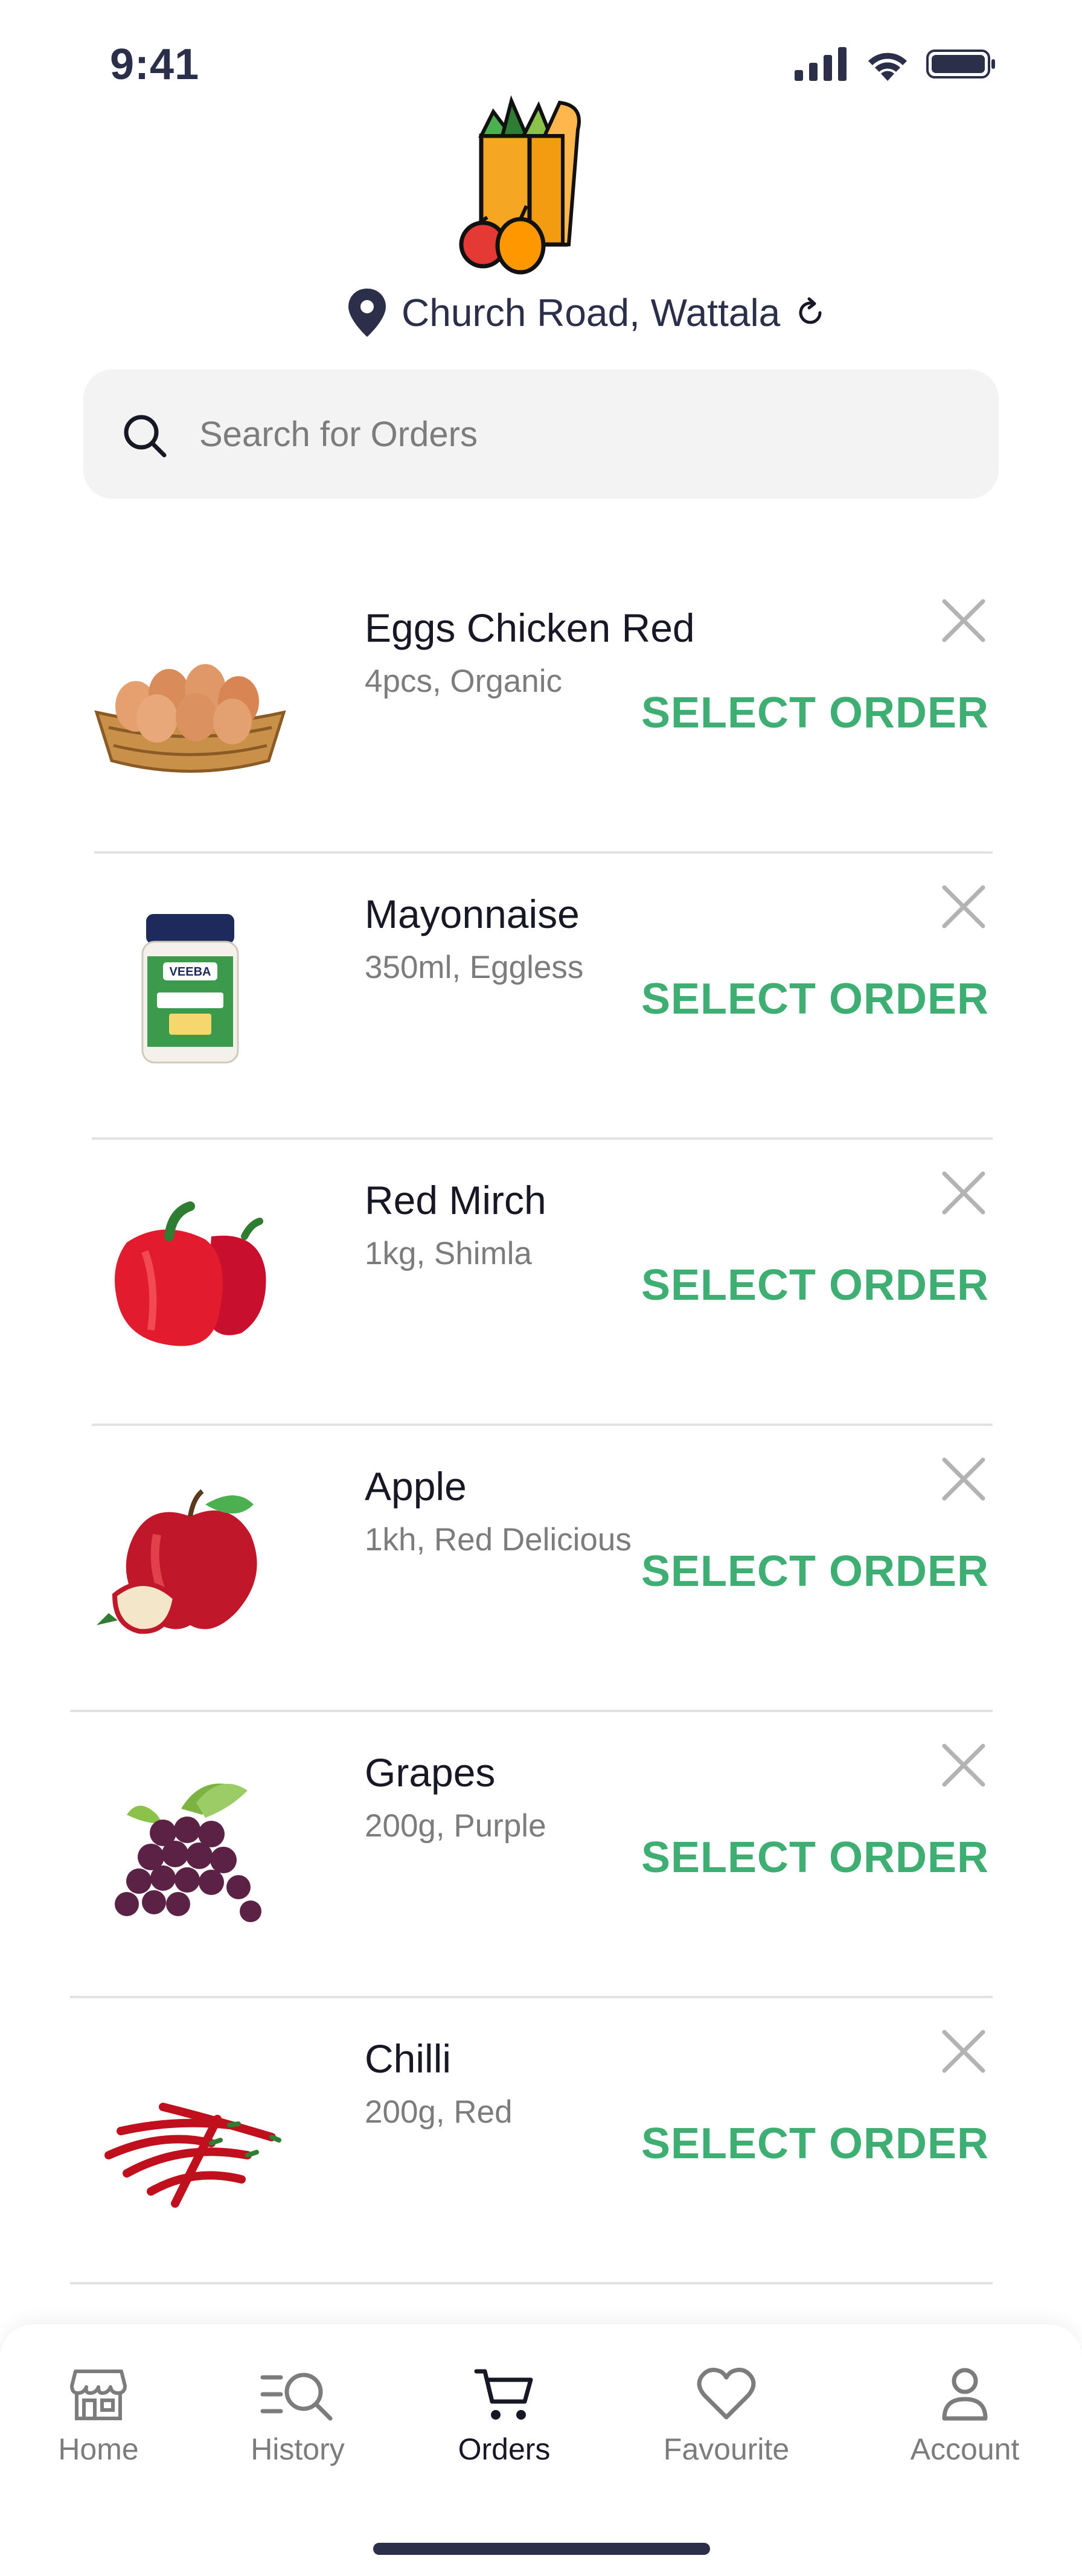 The image size is (1082, 2576). I want to click on eggs-basket-image, so click(190, 719).